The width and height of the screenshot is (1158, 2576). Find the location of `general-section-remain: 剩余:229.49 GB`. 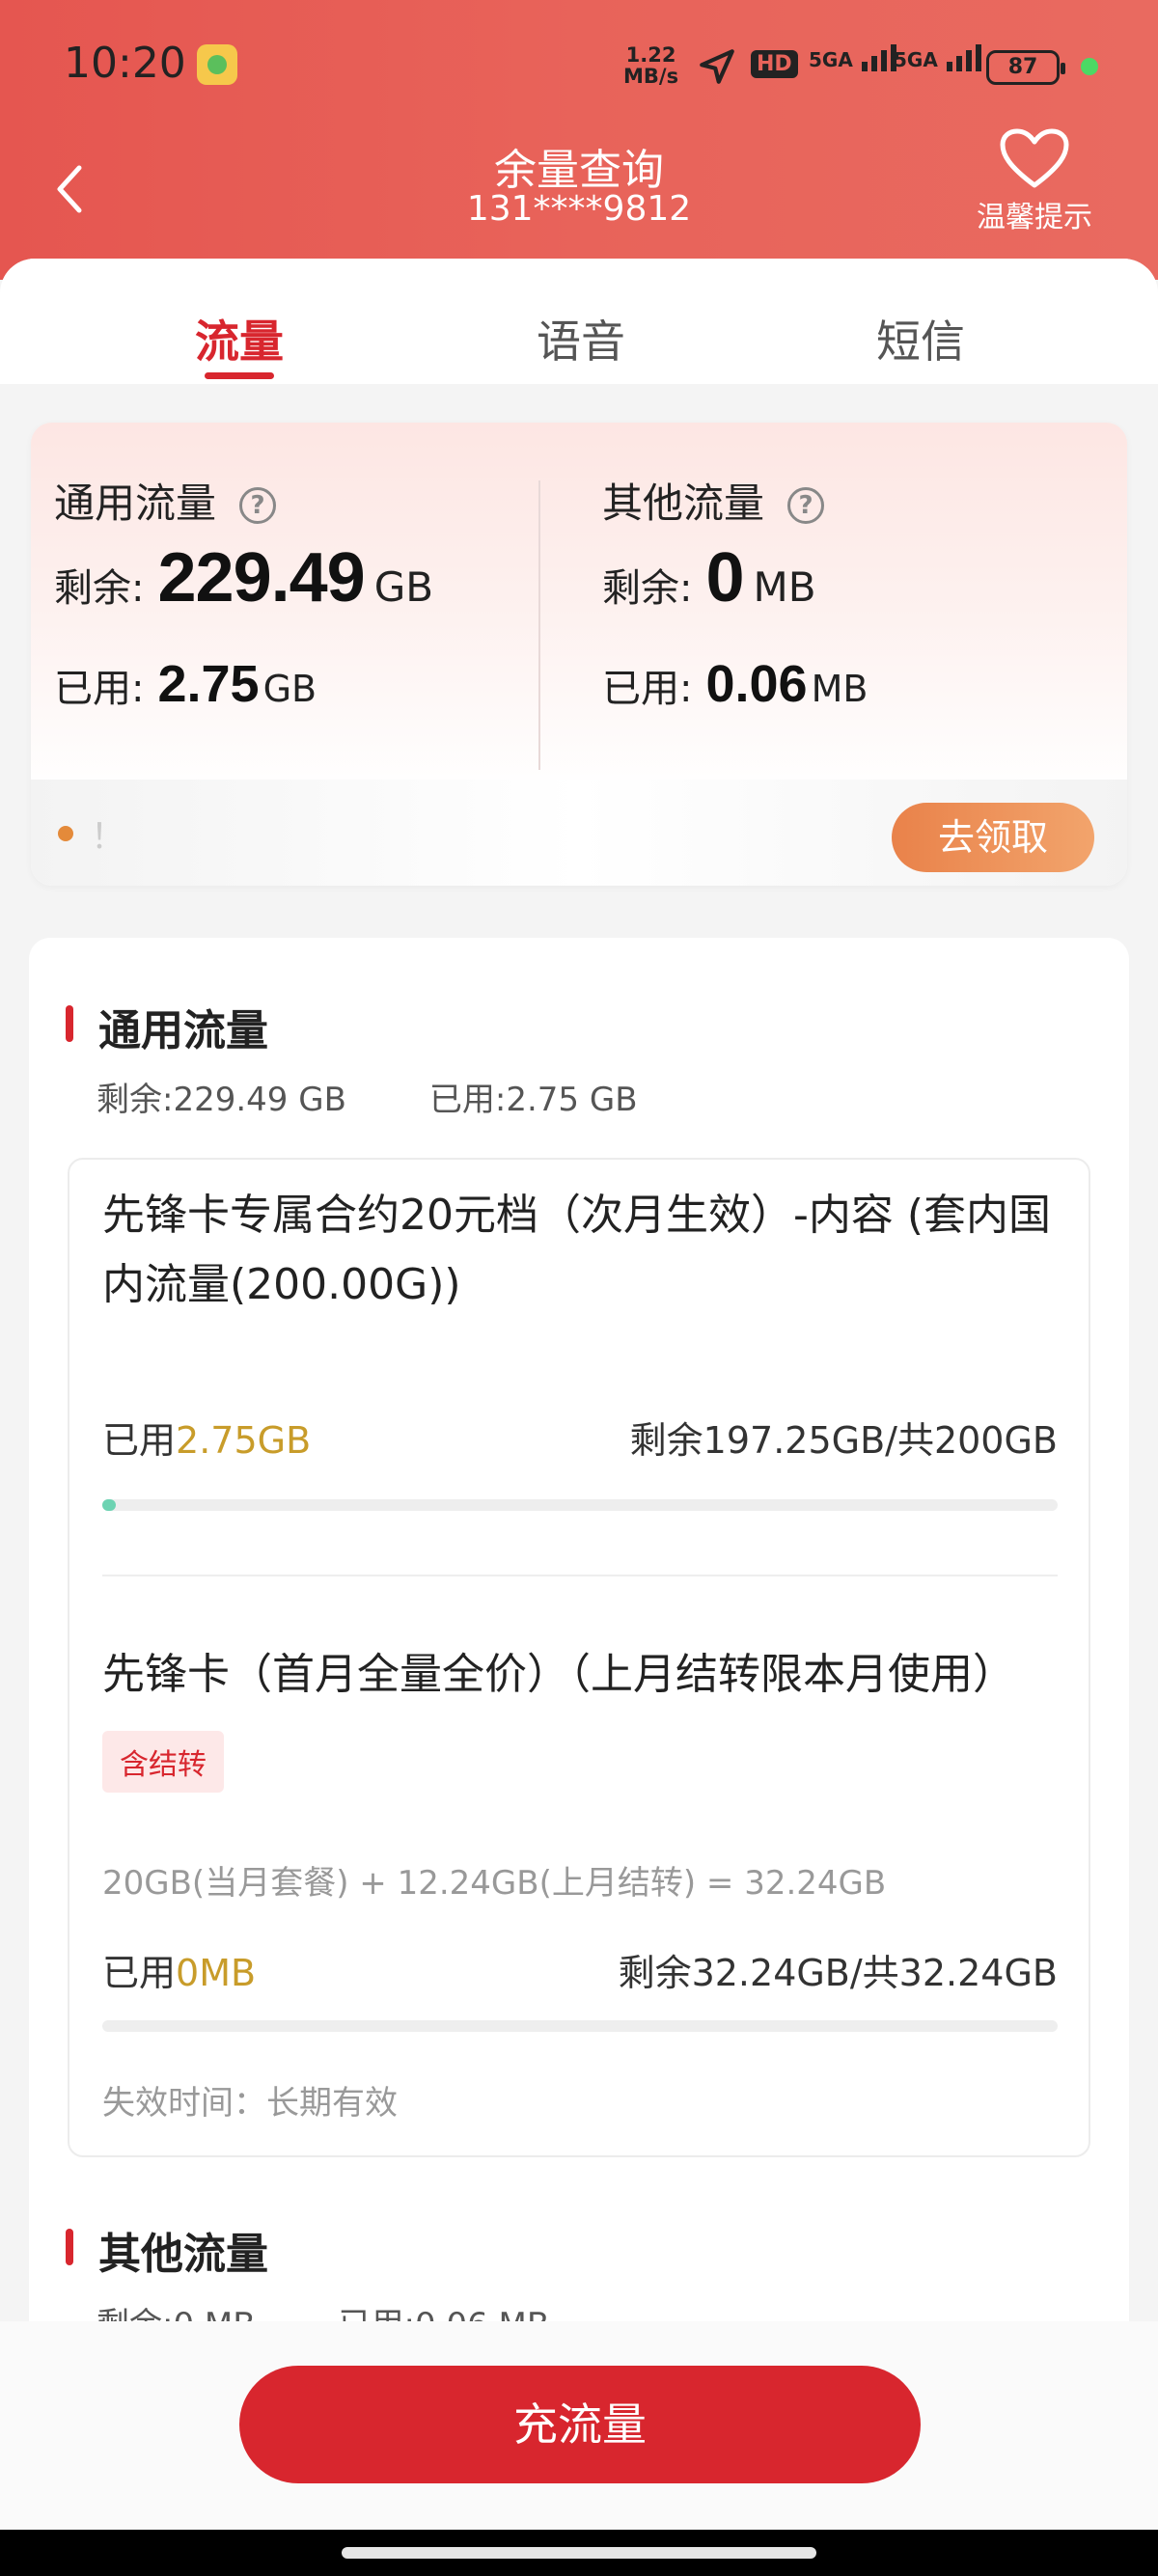

general-section-remain: 剩余:229.49 GB is located at coordinates (221, 1100).